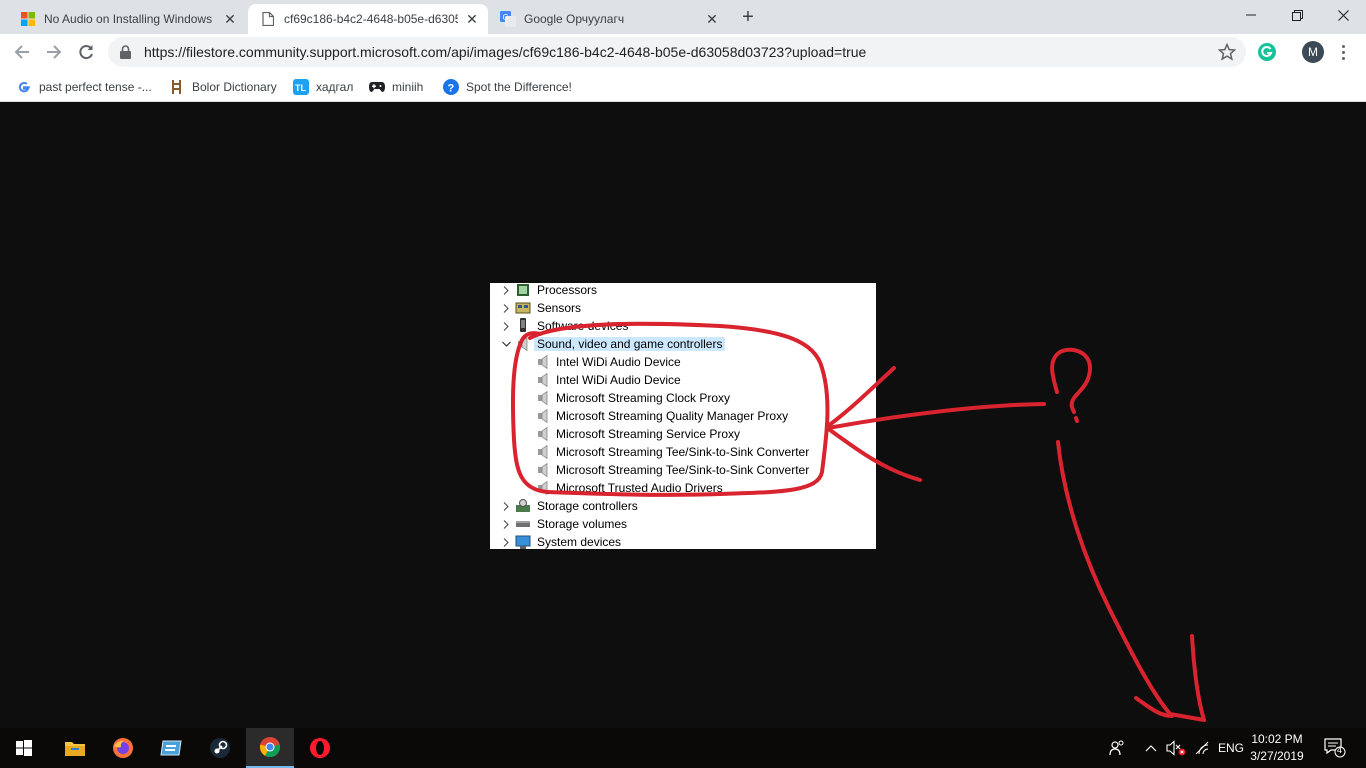 The height and width of the screenshot is (768, 1366). Describe the element at coordinates (506, 344) in the screenshot. I see `chevron-down-icon` at that location.